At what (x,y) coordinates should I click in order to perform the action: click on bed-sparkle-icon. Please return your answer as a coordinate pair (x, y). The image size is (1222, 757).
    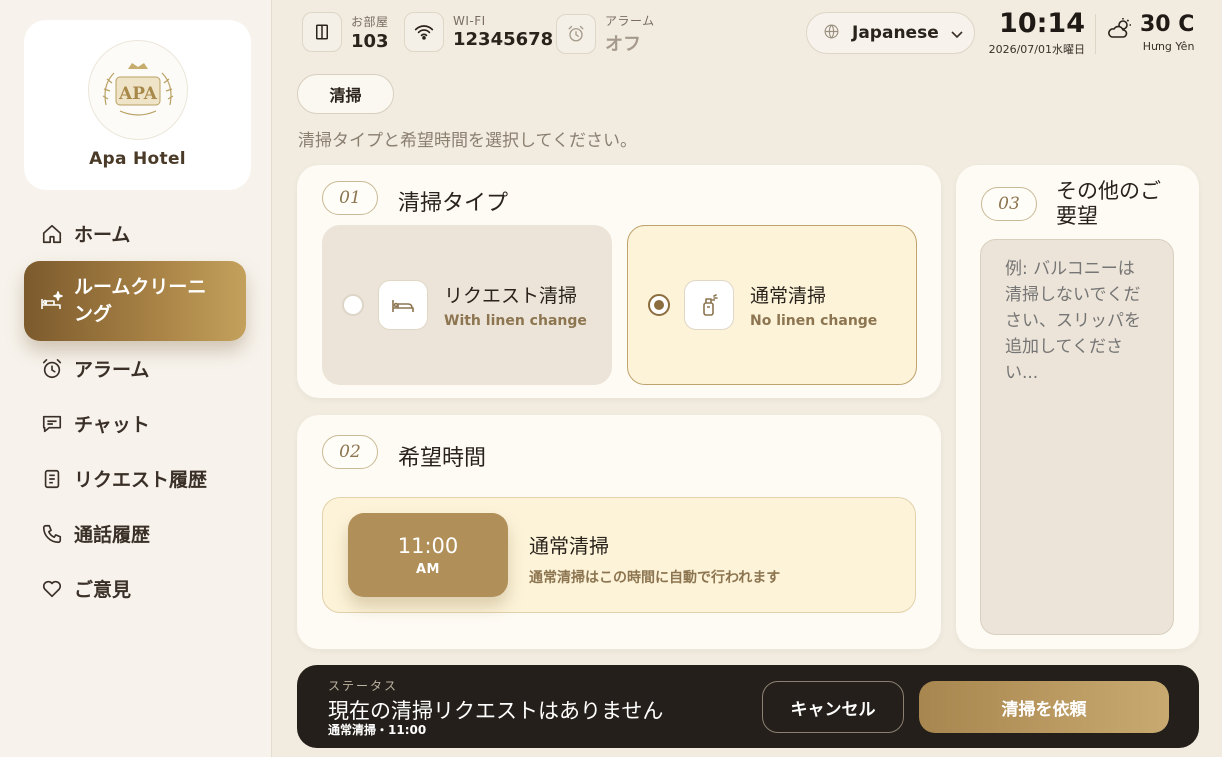
    Looking at the image, I should click on (52, 301).